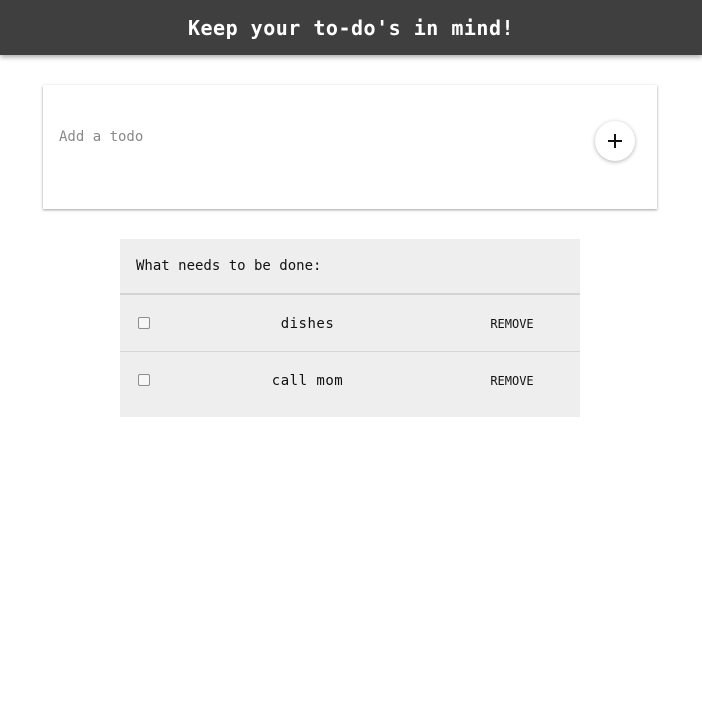 The height and width of the screenshot is (702, 702). I want to click on todo-list-heading: What needs to be done:, so click(350, 267).